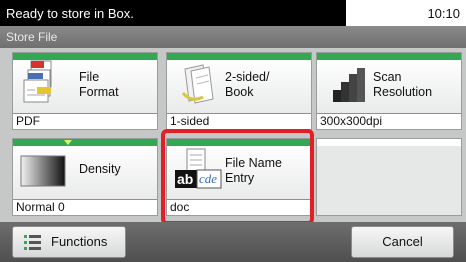 This screenshot has height=262, width=466. I want to click on tile-label: 2-sided/ Book, so click(247, 84).